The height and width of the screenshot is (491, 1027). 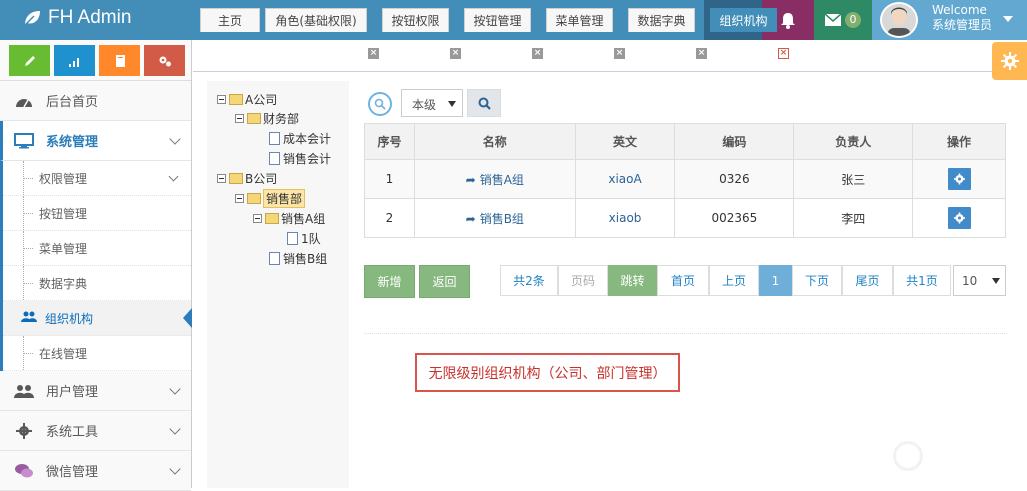 What do you see at coordinates (95, 60) in the screenshot?
I see `shortcuts` at bounding box center [95, 60].